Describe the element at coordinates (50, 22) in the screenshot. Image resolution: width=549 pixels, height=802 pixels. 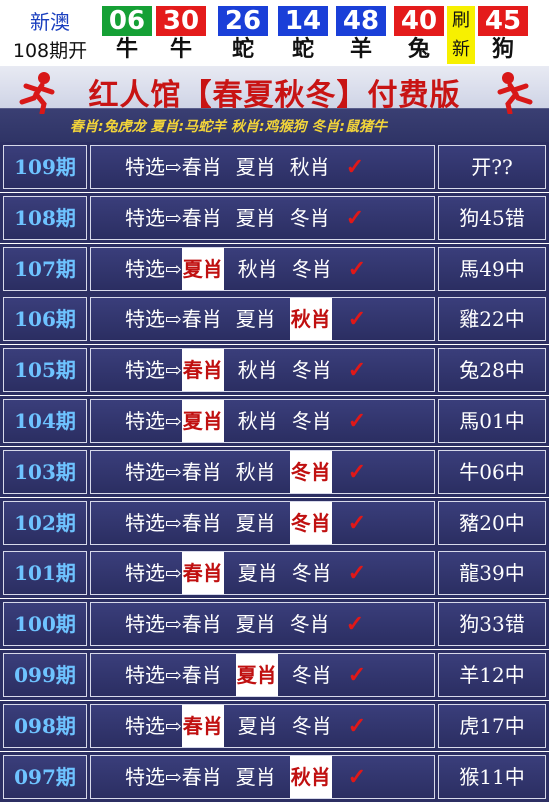
I see `site-name: 新澳` at that location.